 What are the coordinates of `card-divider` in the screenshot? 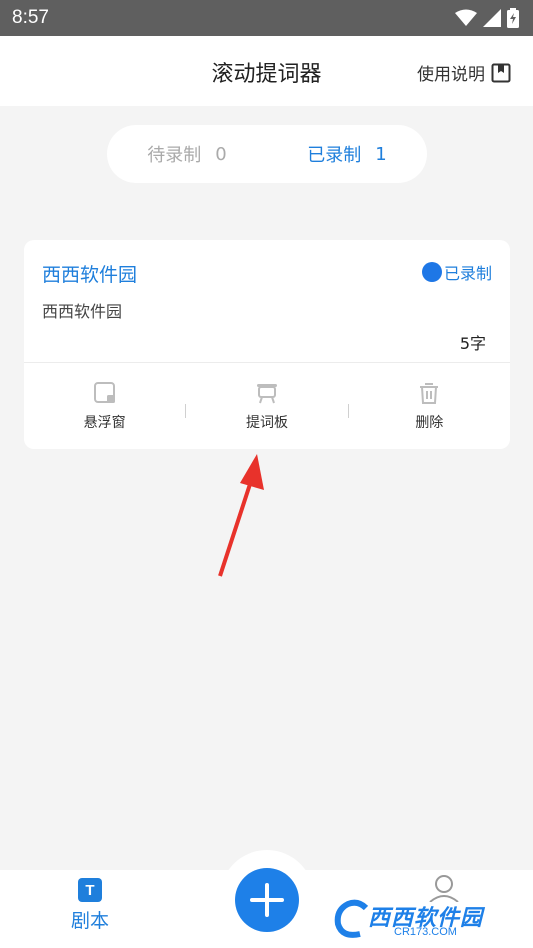 It's located at (267, 362).